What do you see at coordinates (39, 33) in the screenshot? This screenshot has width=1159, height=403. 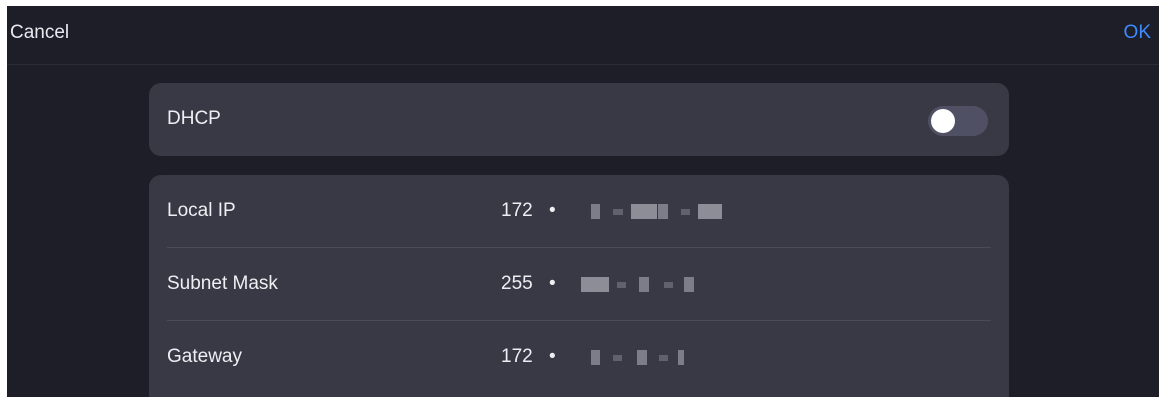 I see `cancel-button: Cancel` at bounding box center [39, 33].